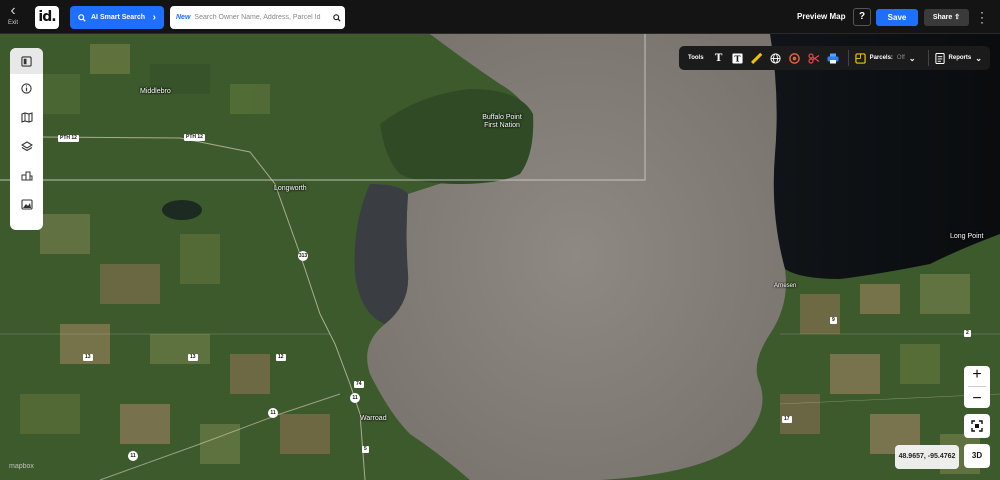 The image size is (1000, 480). What do you see at coordinates (262, 17) in the screenshot?
I see `search-input` at bounding box center [262, 17].